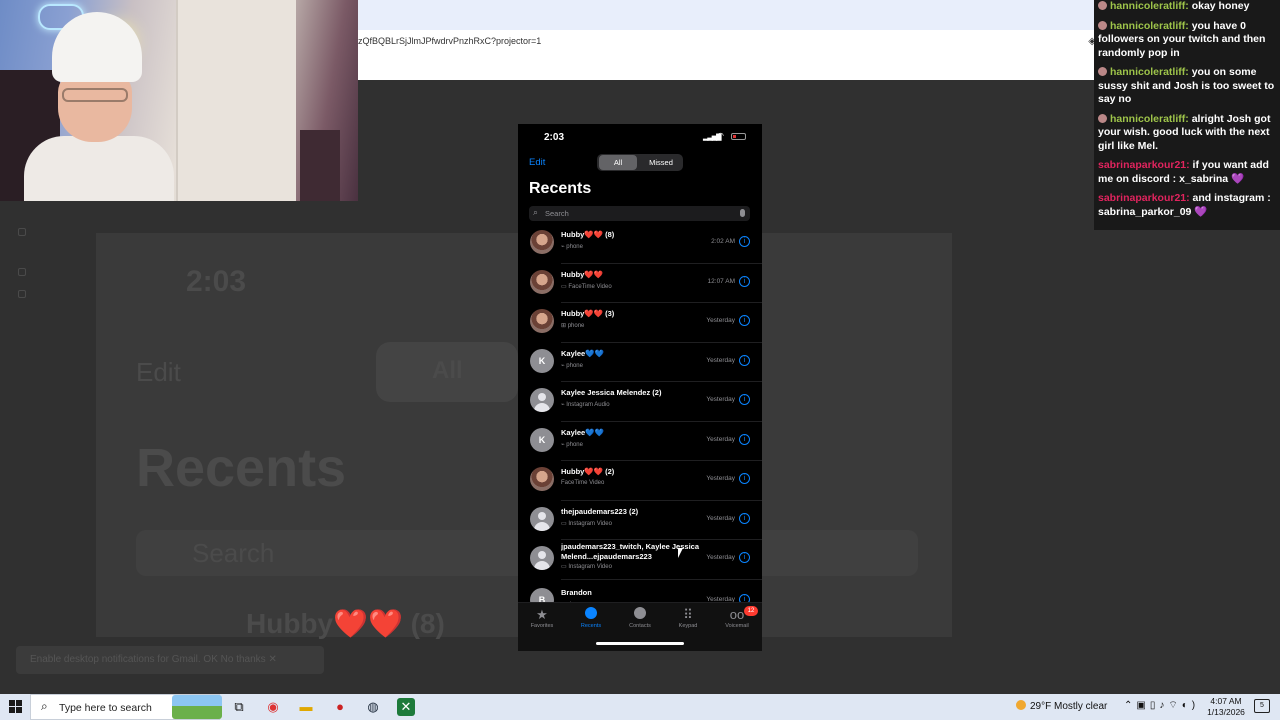 The height and width of the screenshot is (720, 1280). What do you see at coordinates (273, 707) in the screenshot?
I see `chrome-icon: ◉` at bounding box center [273, 707].